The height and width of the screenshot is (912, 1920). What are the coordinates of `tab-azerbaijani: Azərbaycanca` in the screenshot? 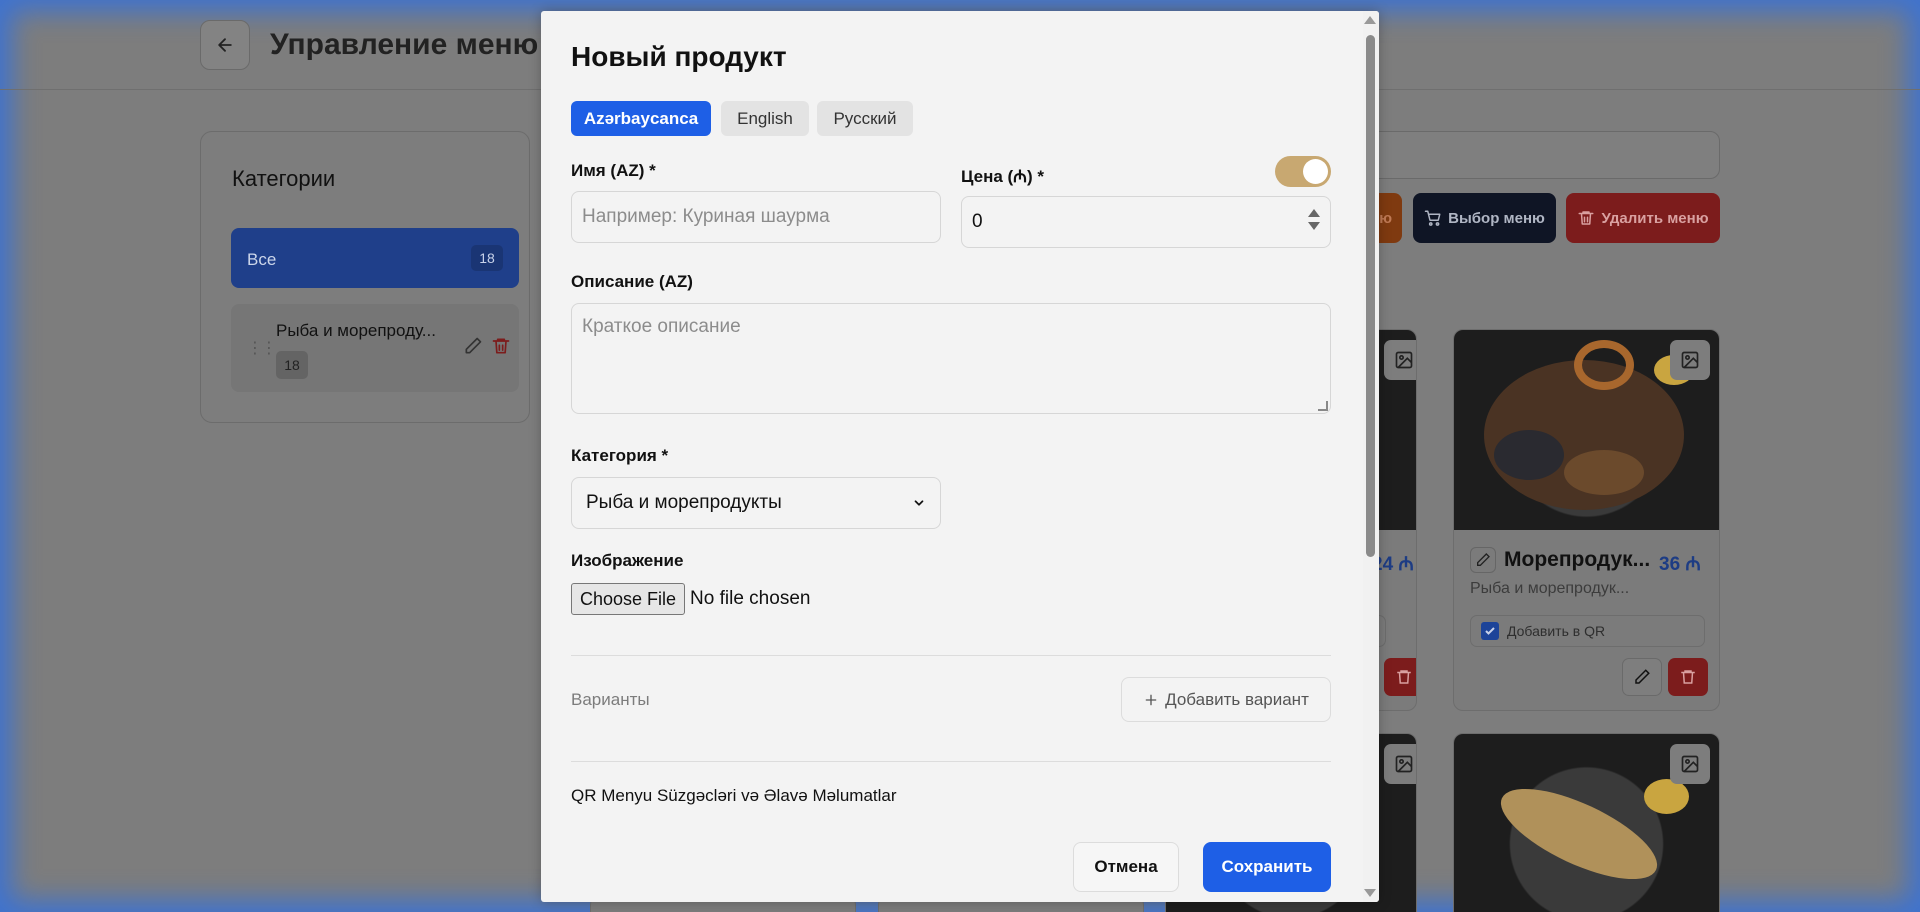 It's located at (641, 118).